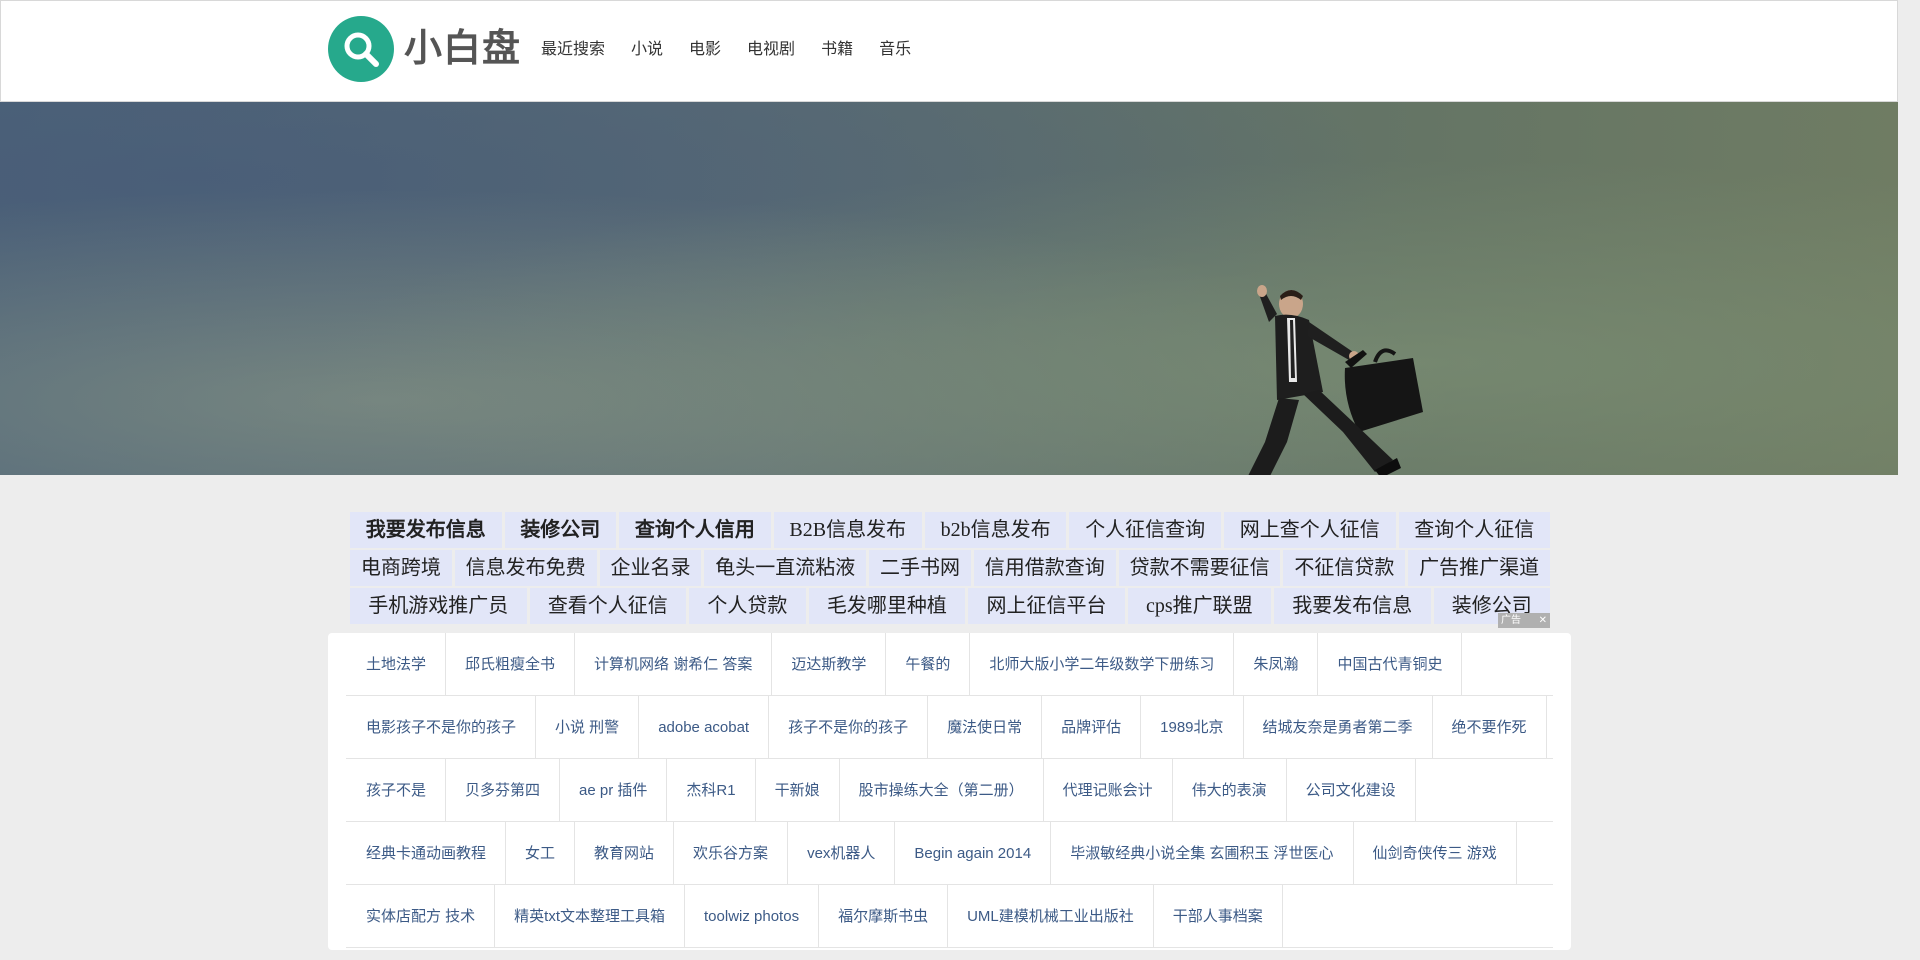  Describe the element at coordinates (1474, 530) in the screenshot. I see `ad-keyword-link: 查询个人征信` at that location.